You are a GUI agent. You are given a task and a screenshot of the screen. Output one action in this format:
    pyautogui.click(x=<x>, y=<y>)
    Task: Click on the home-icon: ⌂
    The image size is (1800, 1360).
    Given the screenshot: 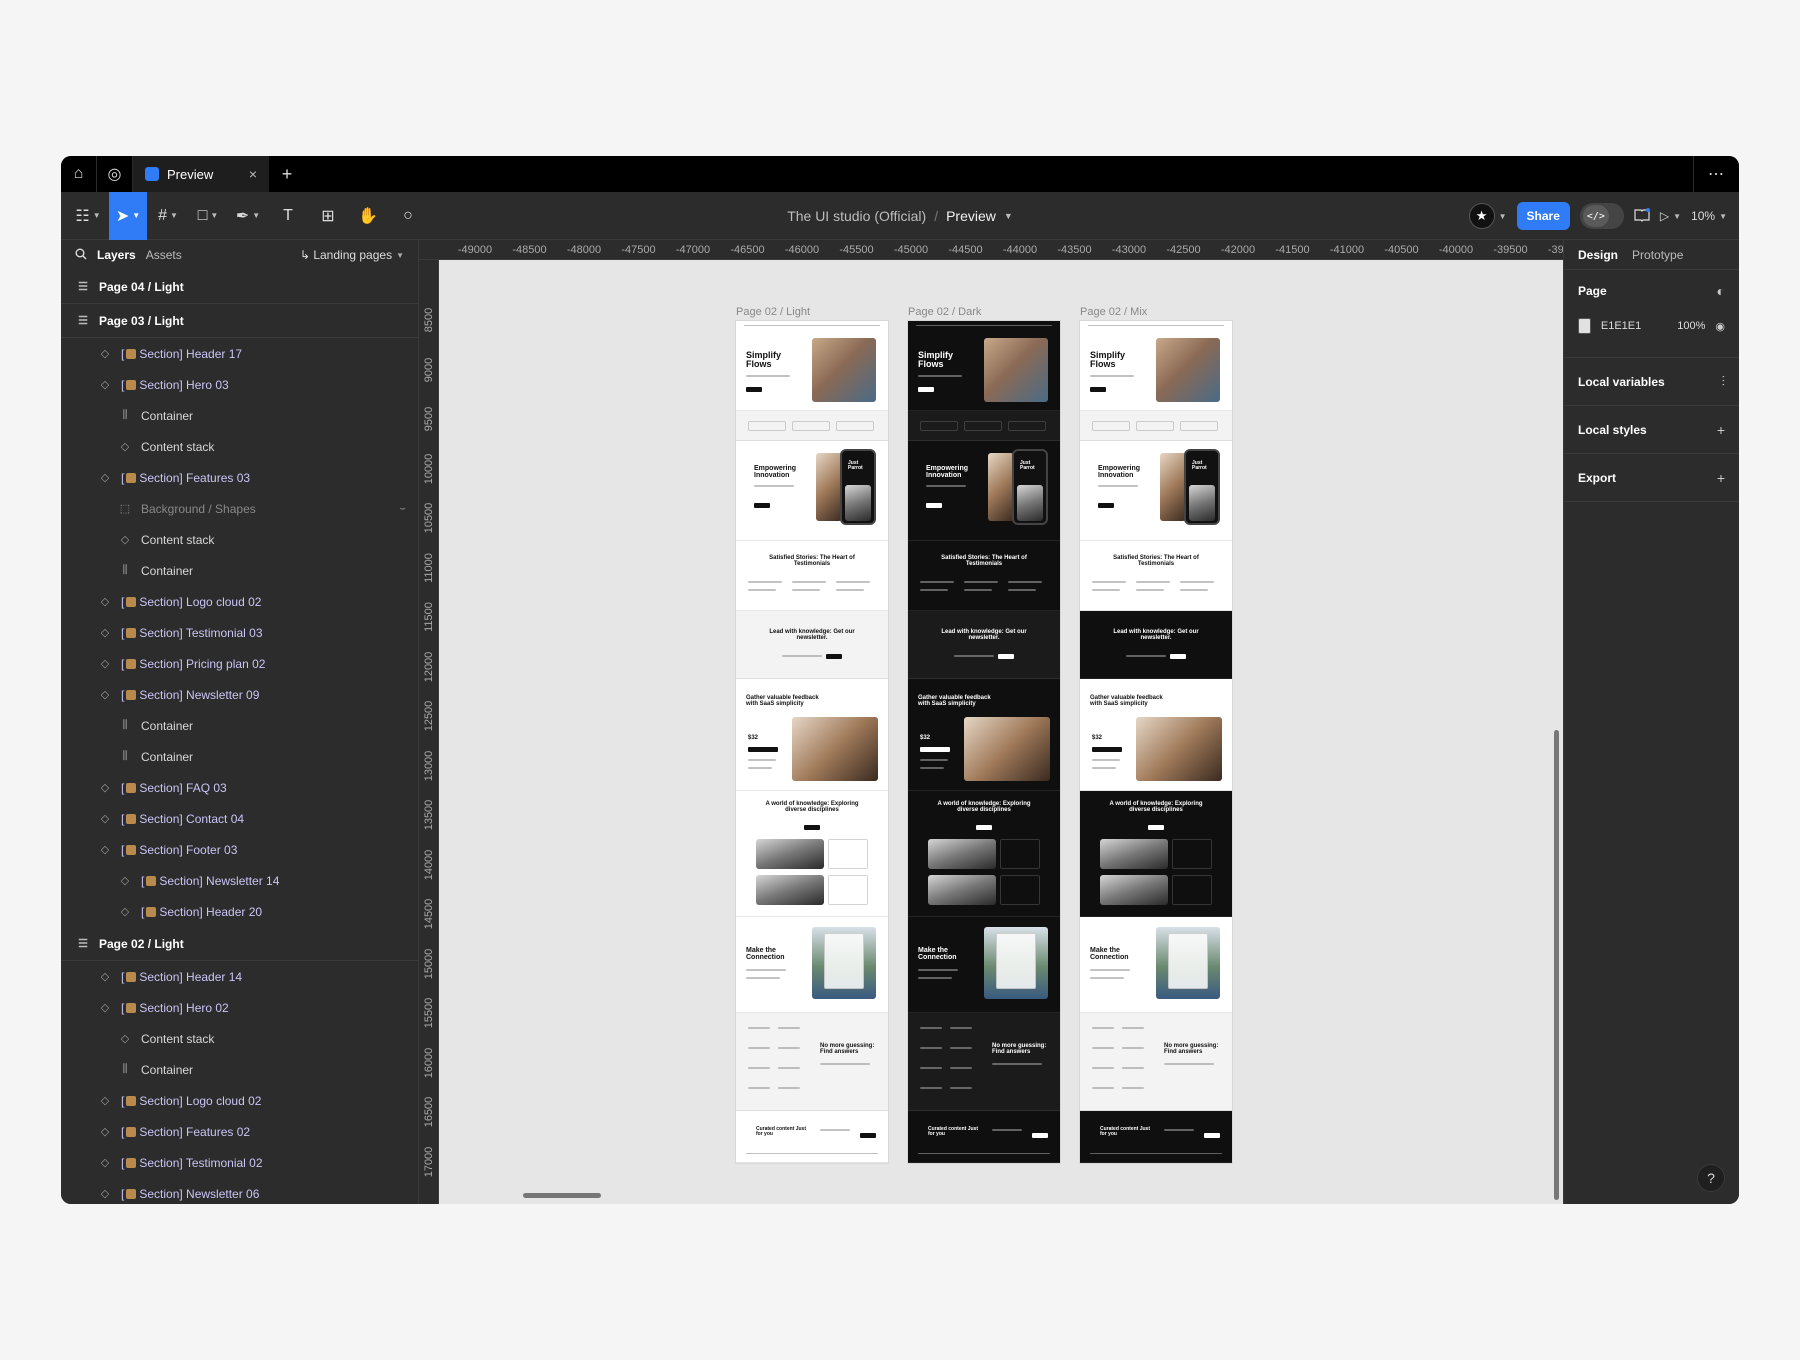 What is the action you would take?
    pyautogui.click(x=79, y=174)
    